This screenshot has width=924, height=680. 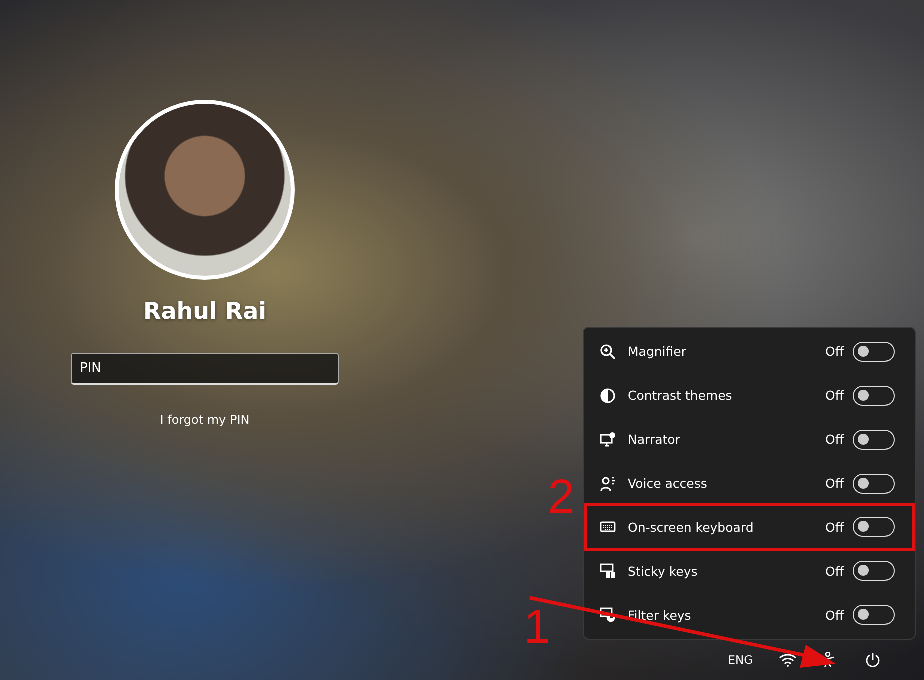 What do you see at coordinates (740, 660) in the screenshot?
I see `language-indicator: ENG` at bounding box center [740, 660].